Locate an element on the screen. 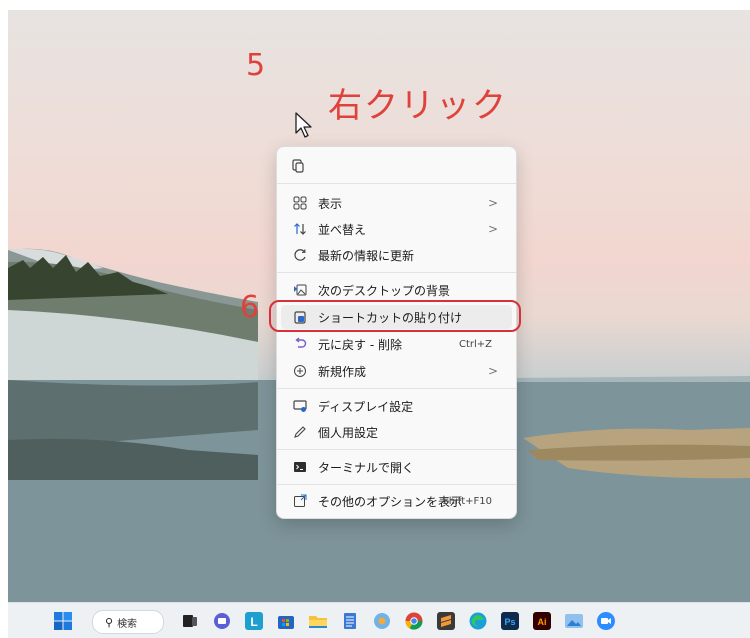 This screenshot has height=638, width=750. copy-paste-icon is located at coordinates (298, 166).